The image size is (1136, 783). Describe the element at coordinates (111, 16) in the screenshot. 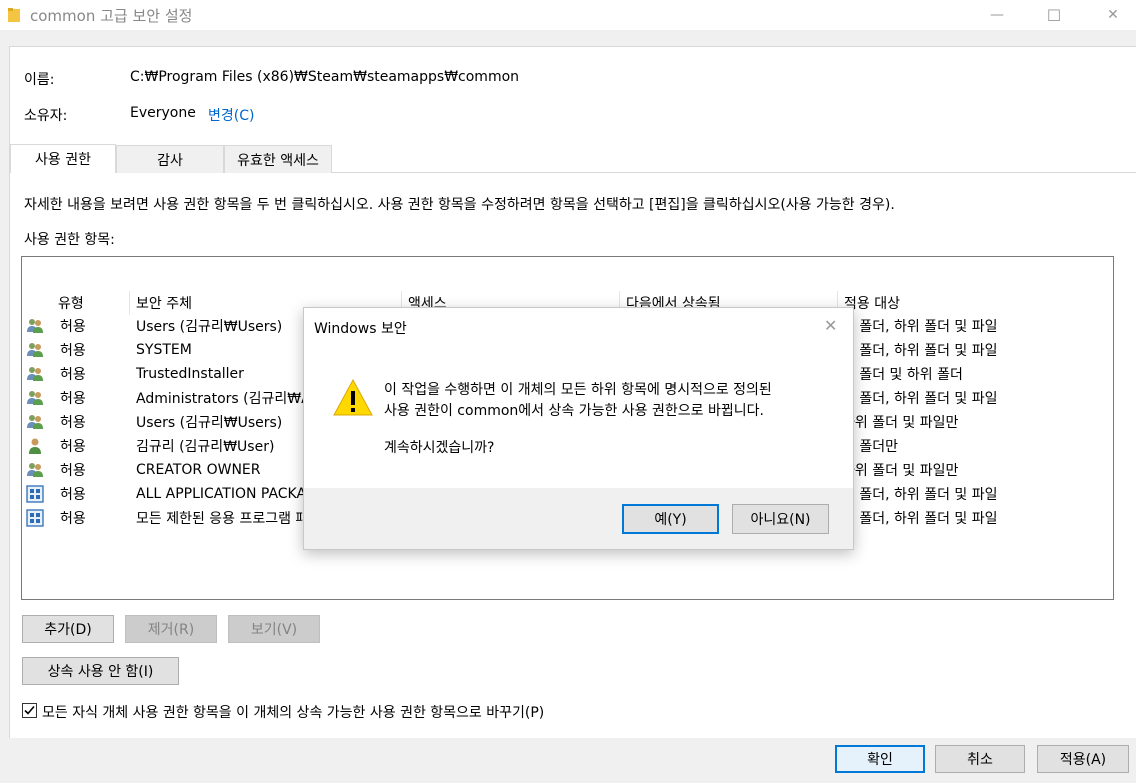

I see `window-title: common 고급 보안 설정` at that location.